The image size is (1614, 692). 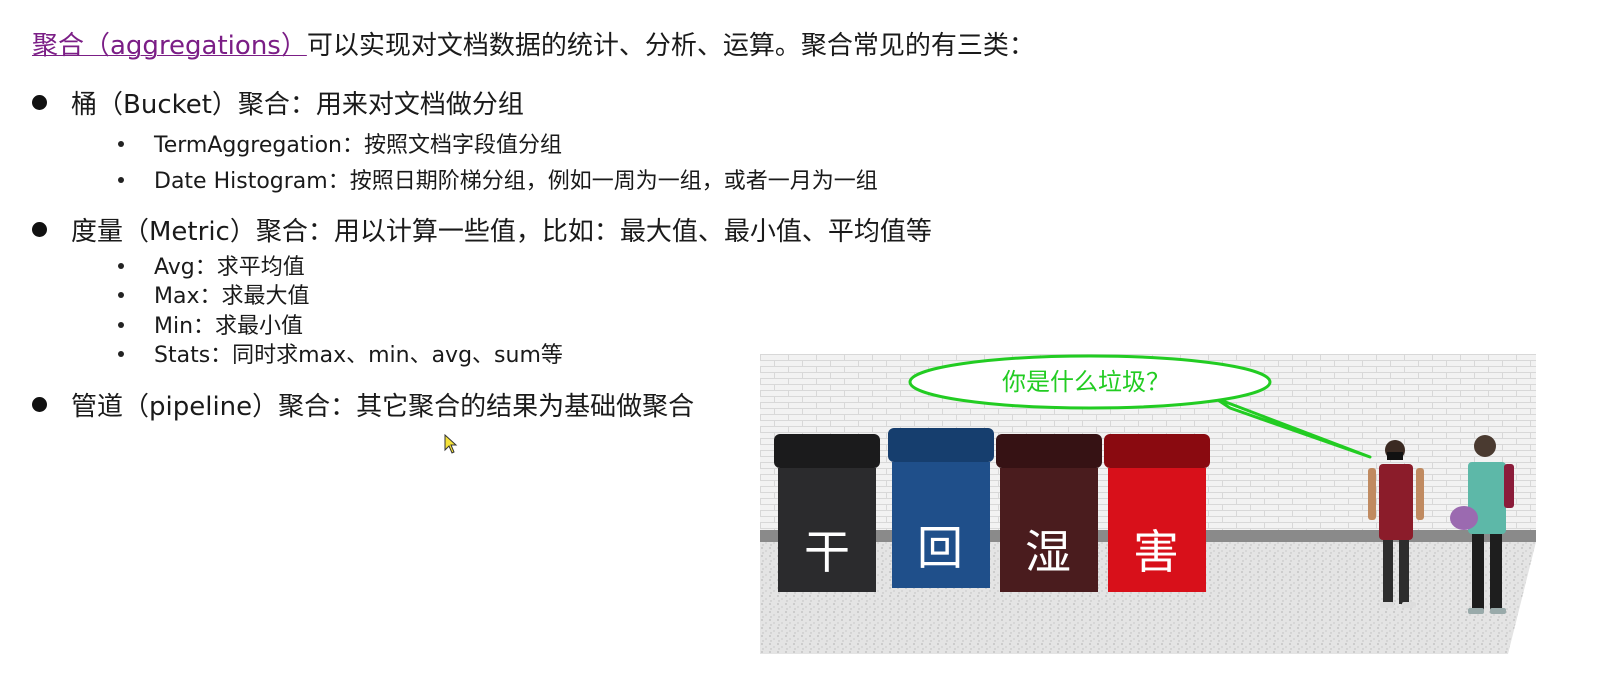 I want to click on sub-bullet-text: Avg：求平均值, so click(x=229, y=267).